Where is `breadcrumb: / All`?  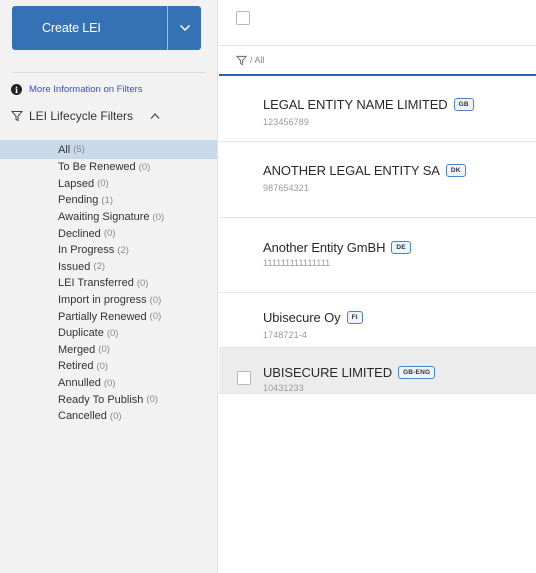 breadcrumb: / All is located at coordinates (377, 61).